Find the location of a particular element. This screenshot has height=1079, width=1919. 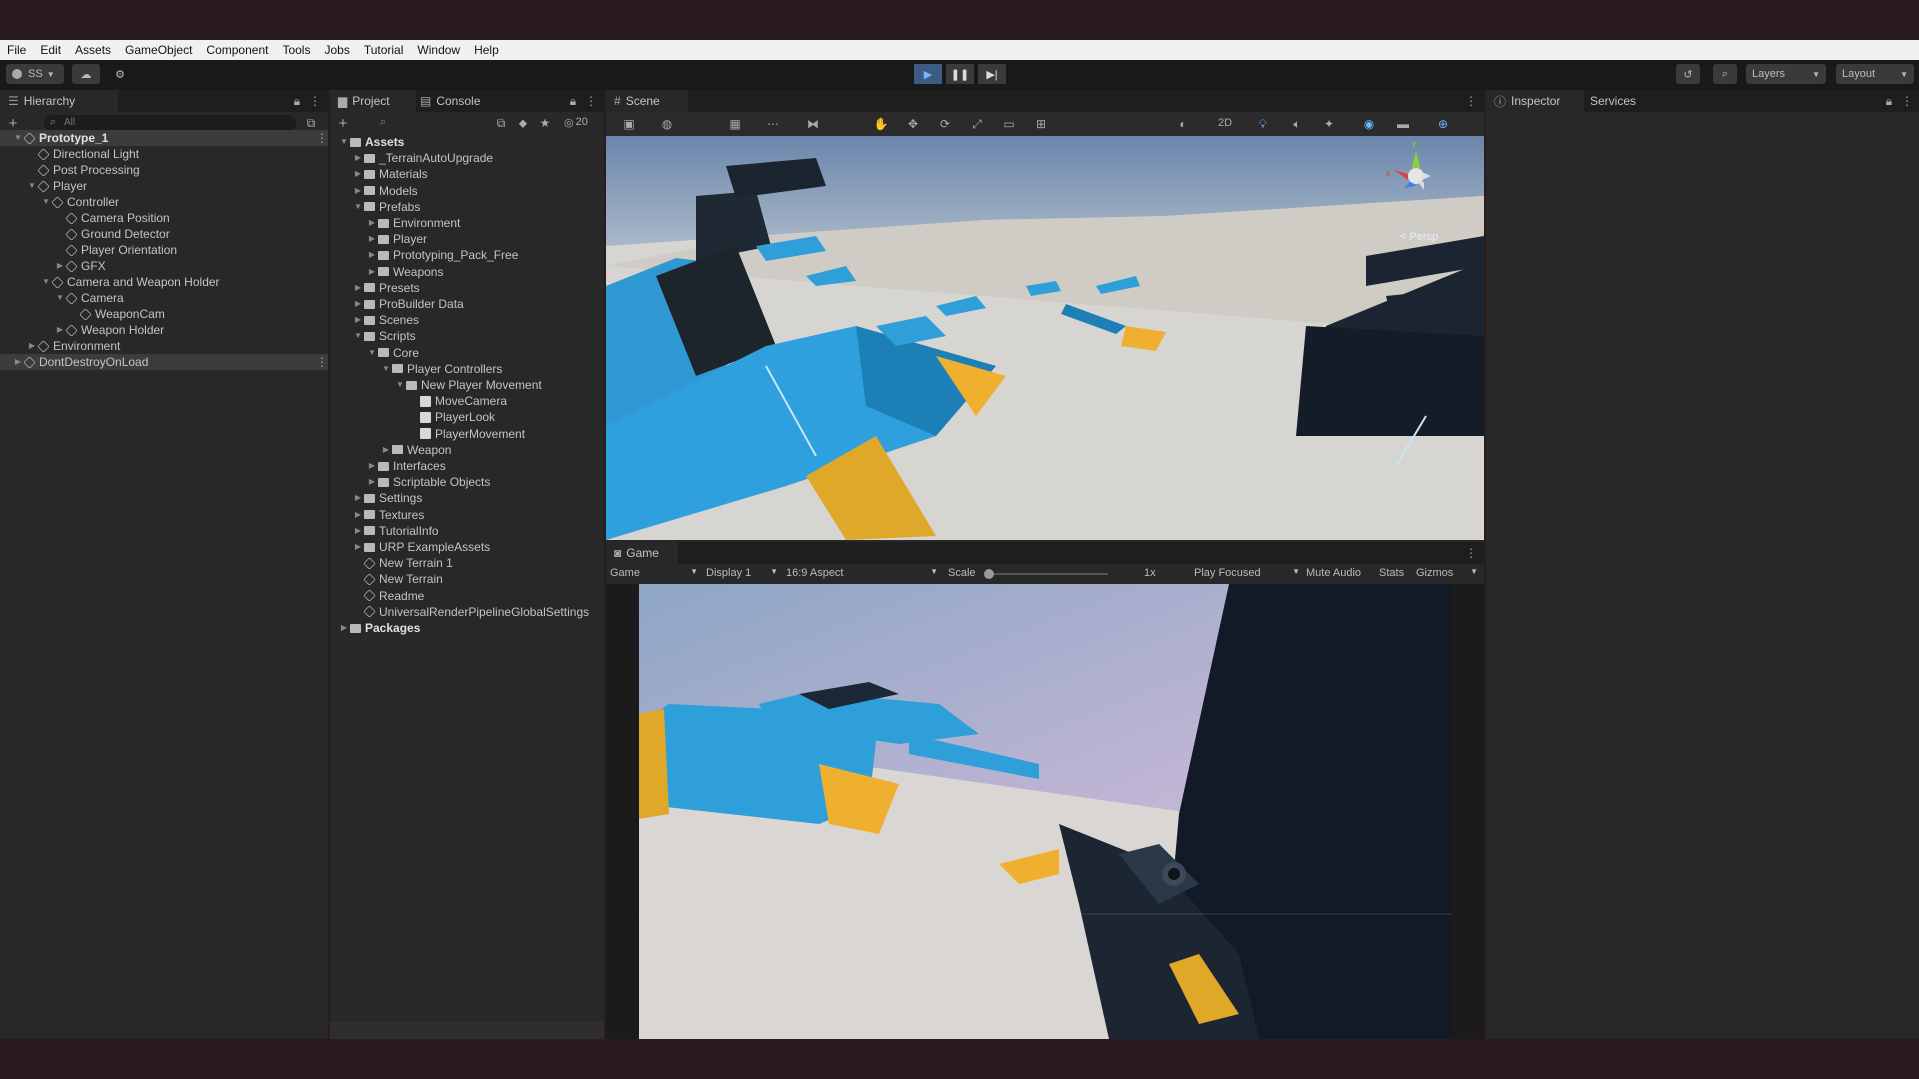

collab-button: ⚙ is located at coordinates (120, 74).